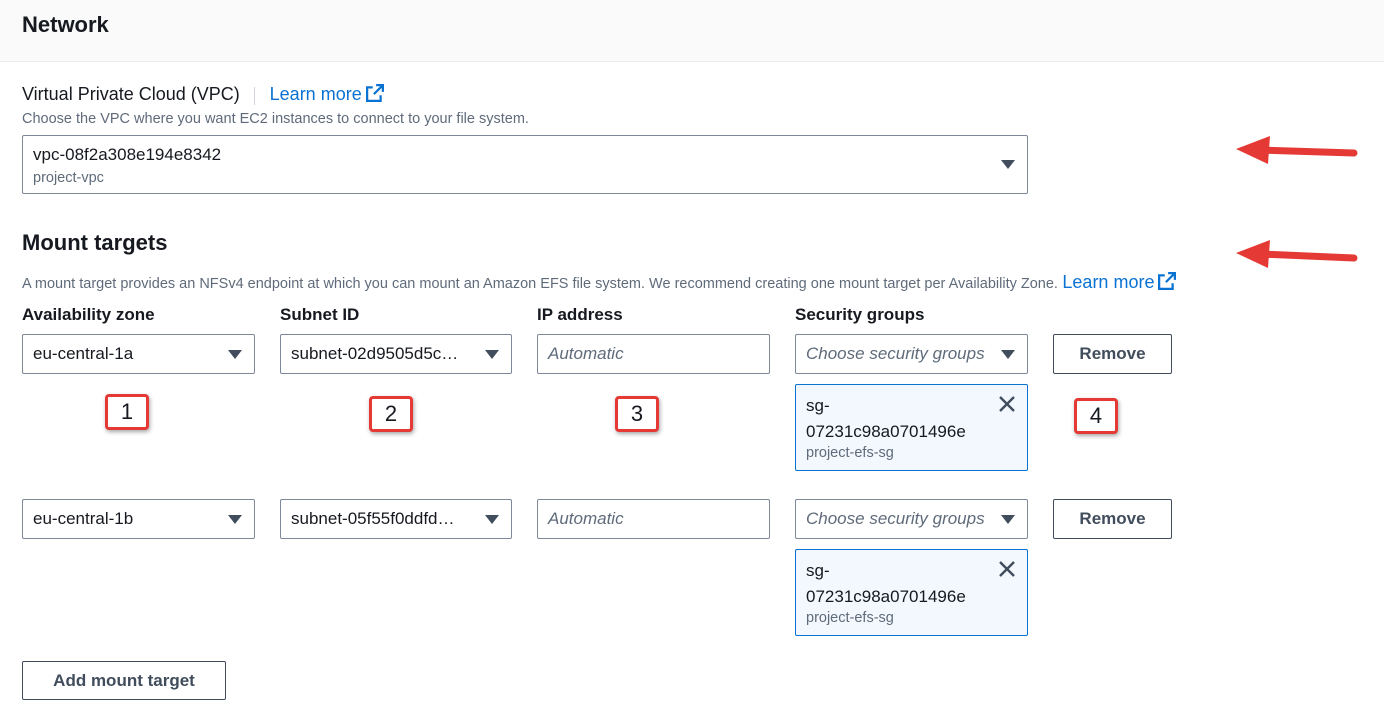 The image size is (1384, 721). I want to click on mount-targets-learn-more-text: Learn more, so click(1108, 282).